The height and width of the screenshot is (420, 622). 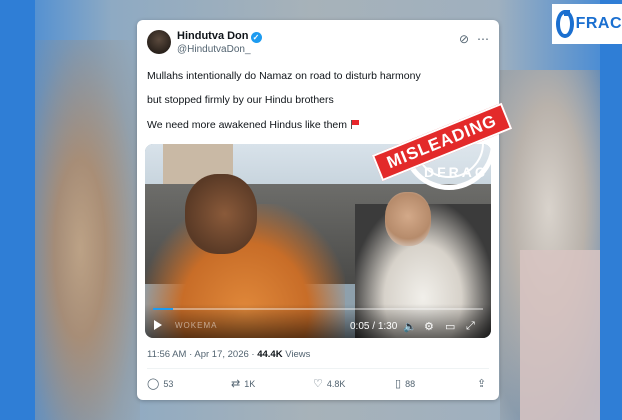 What do you see at coordinates (243, 383) in the screenshot?
I see `repost-button: ⇄ 1K` at bounding box center [243, 383].